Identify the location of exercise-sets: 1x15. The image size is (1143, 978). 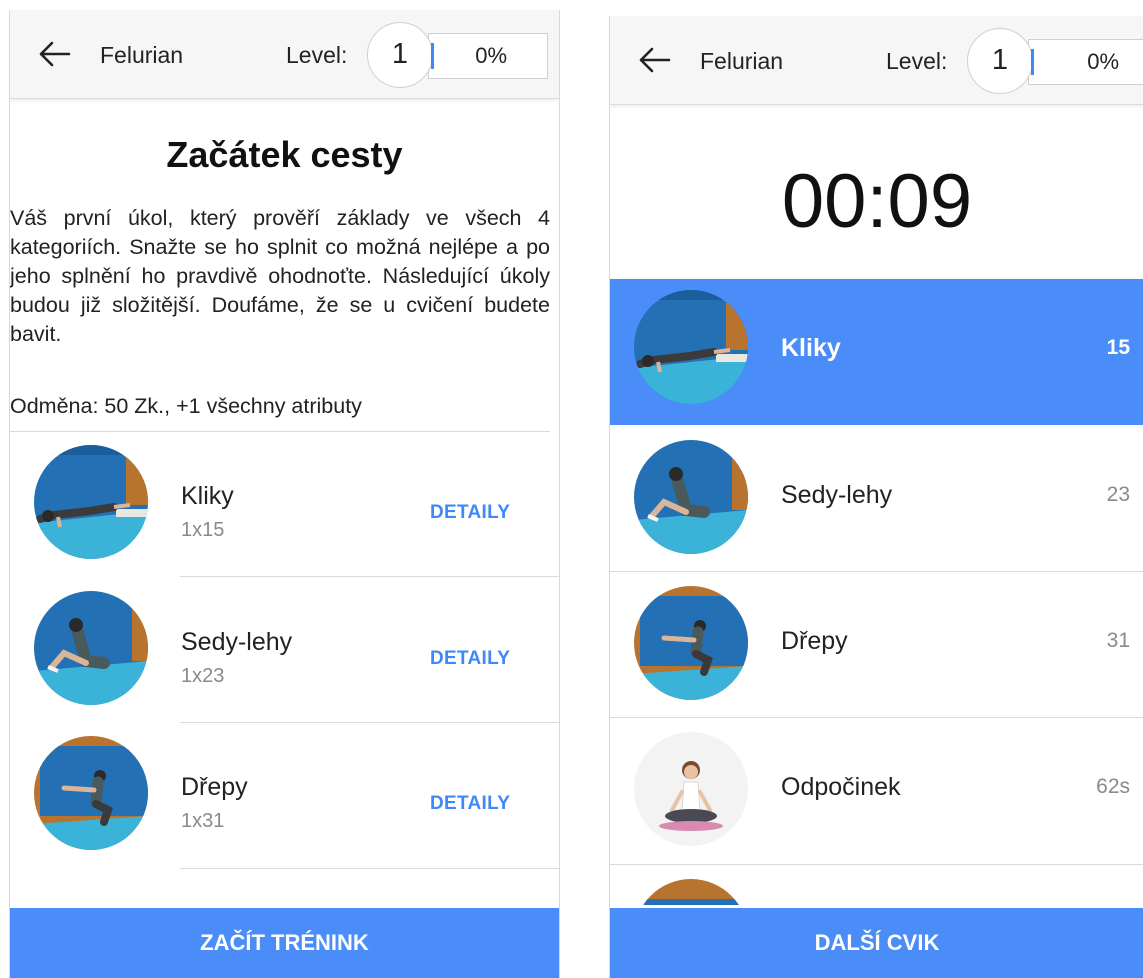
(203, 530).